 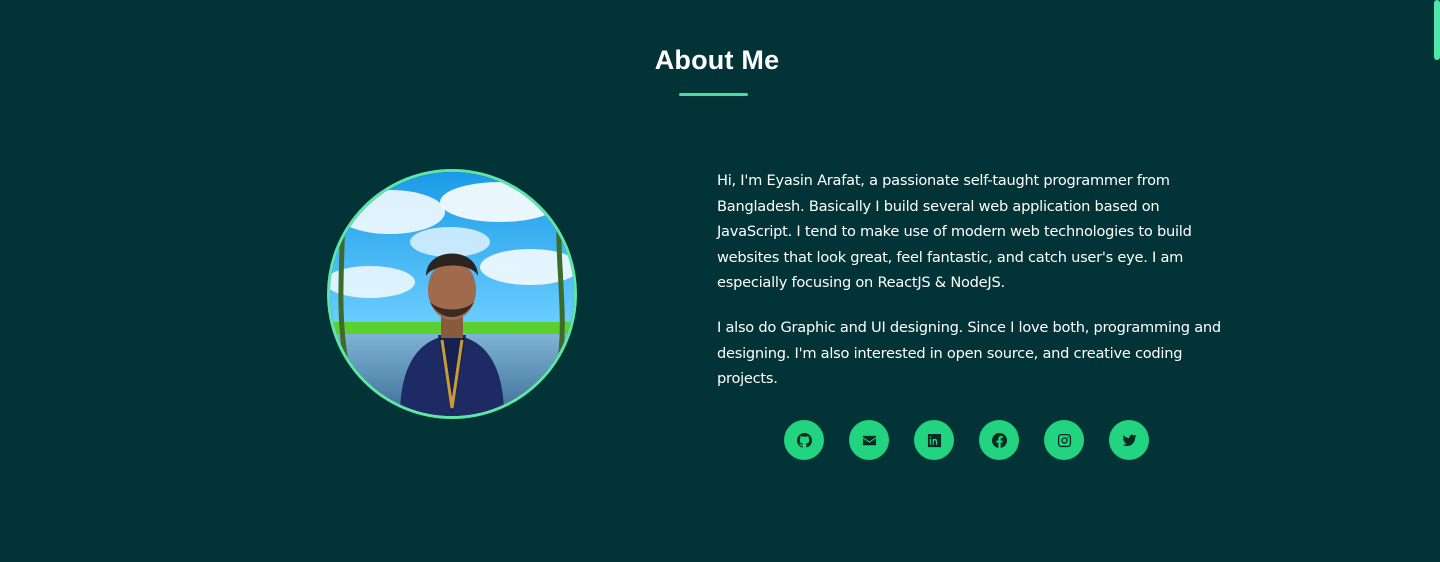 I want to click on instagram-icon, so click(x=1064, y=440).